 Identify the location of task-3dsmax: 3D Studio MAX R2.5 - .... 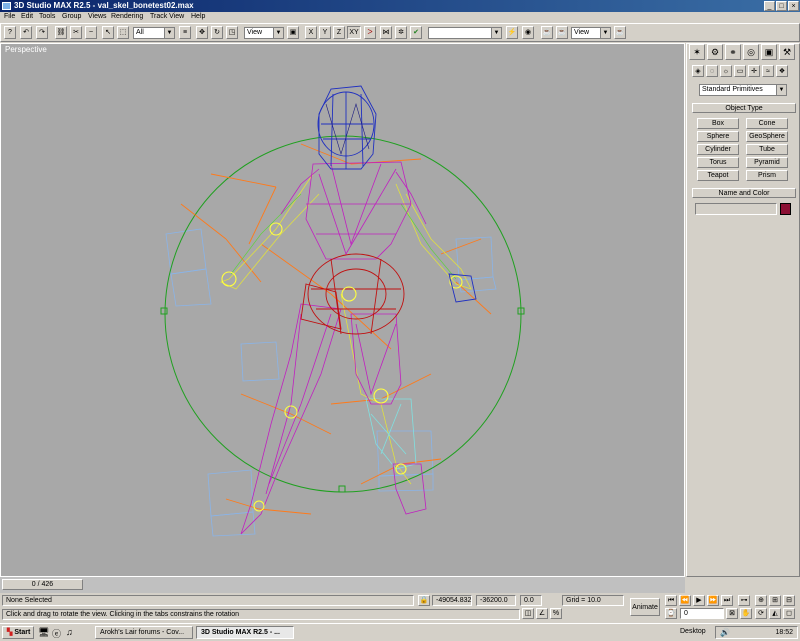
(245, 632).